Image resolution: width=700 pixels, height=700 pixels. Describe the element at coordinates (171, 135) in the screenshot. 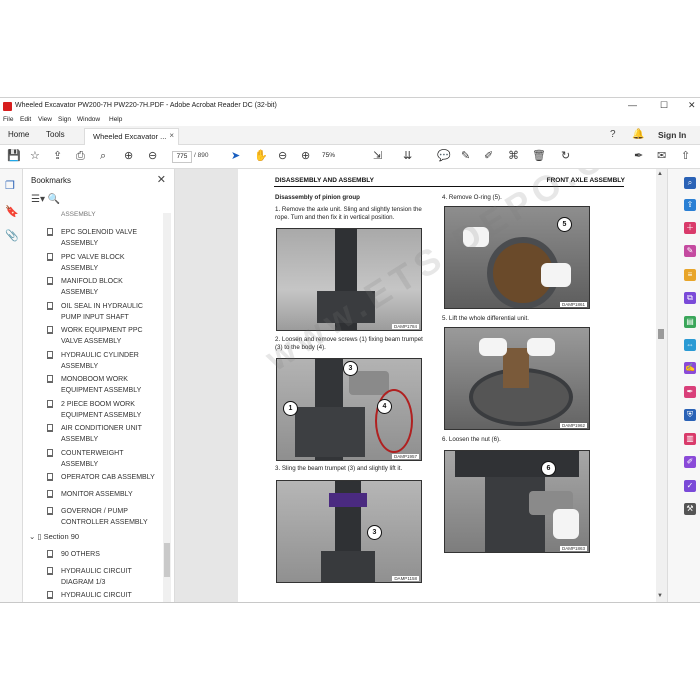

I see `close-tab-icon: ×` at that location.